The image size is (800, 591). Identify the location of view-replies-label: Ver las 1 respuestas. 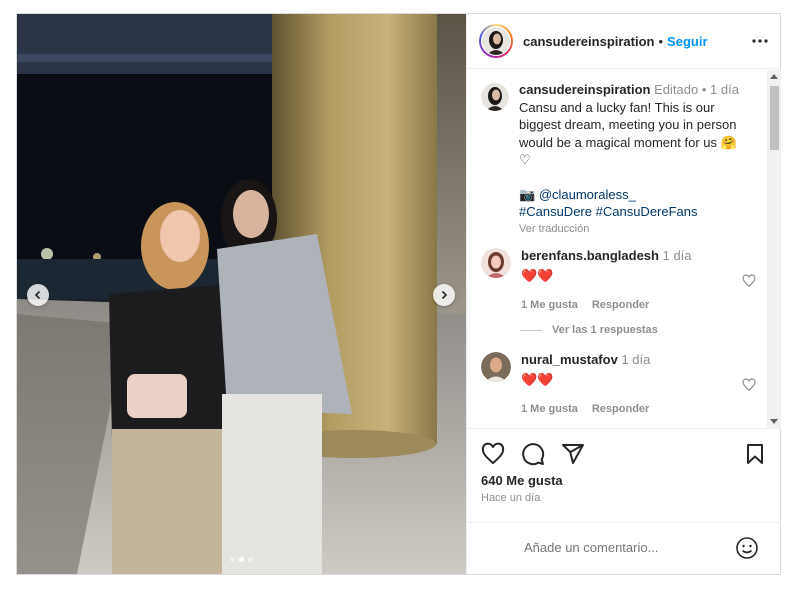
(605, 330).